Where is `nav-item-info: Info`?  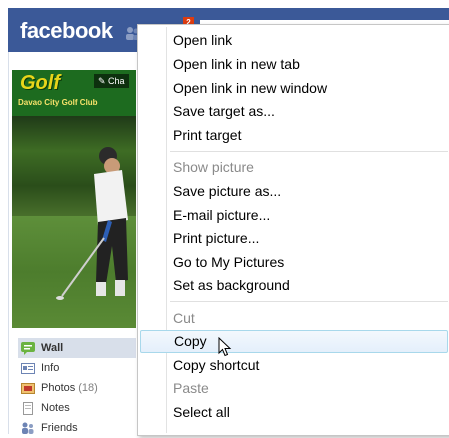 nav-item-info: Info is located at coordinates (77, 368).